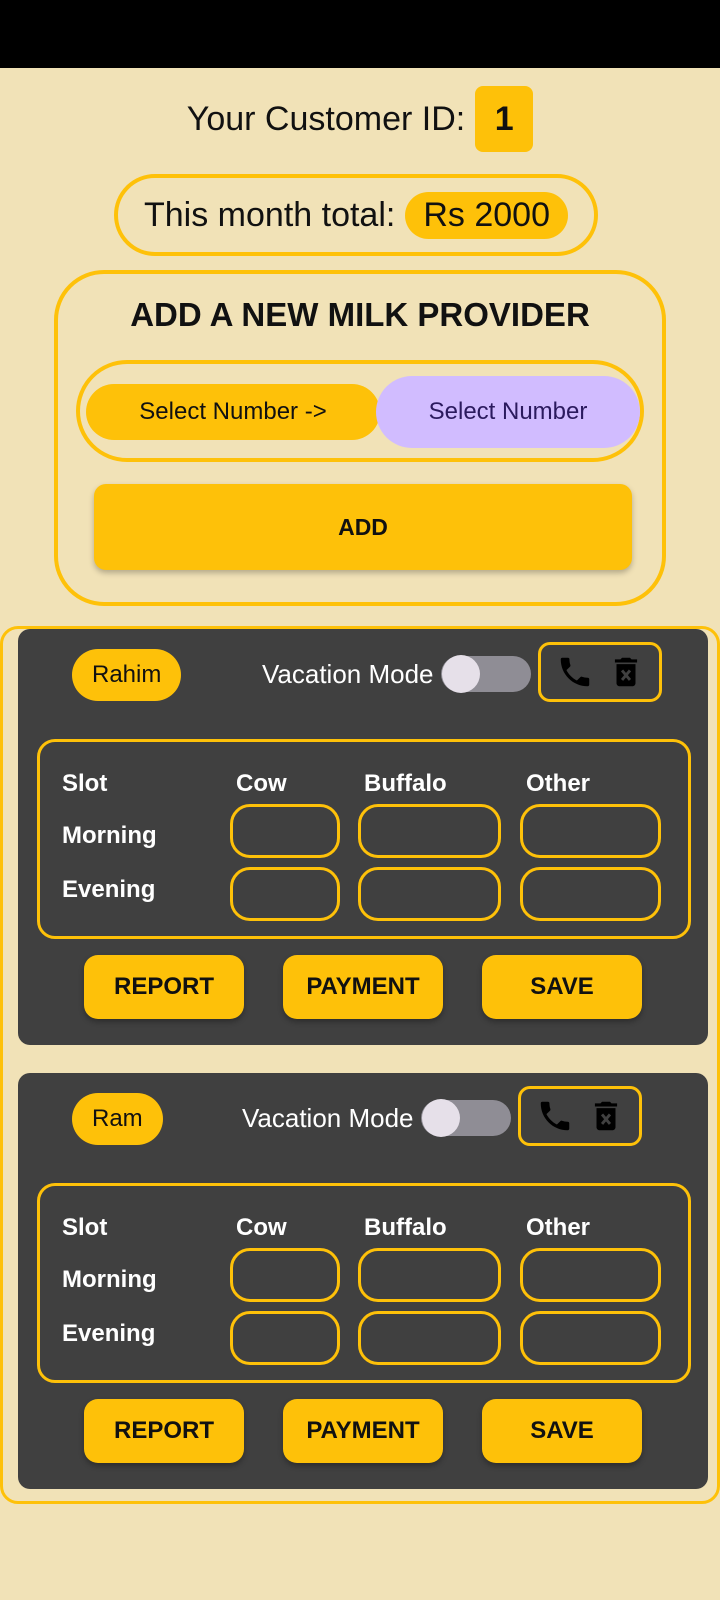 This screenshot has width=720, height=1600. Describe the element at coordinates (270, 214) in the screenshot. I see `month-total-label: This month total:` at that location.